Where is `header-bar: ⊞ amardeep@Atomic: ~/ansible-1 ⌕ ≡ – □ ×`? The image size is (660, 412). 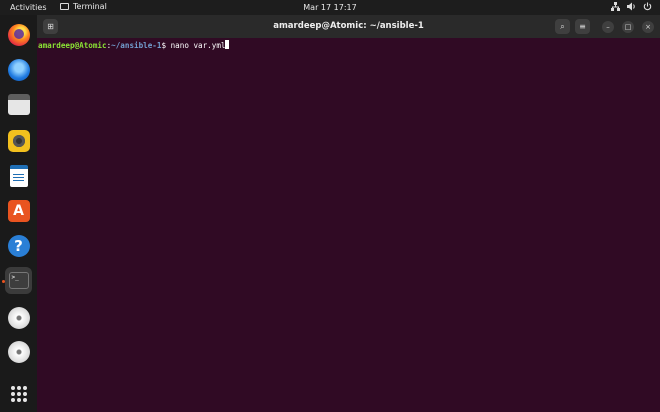 header-bar: ⊞ amardeep@Atomic: ~/ansible-1 ⌕ ≡ – □ × is located at coordinates (348, 26).